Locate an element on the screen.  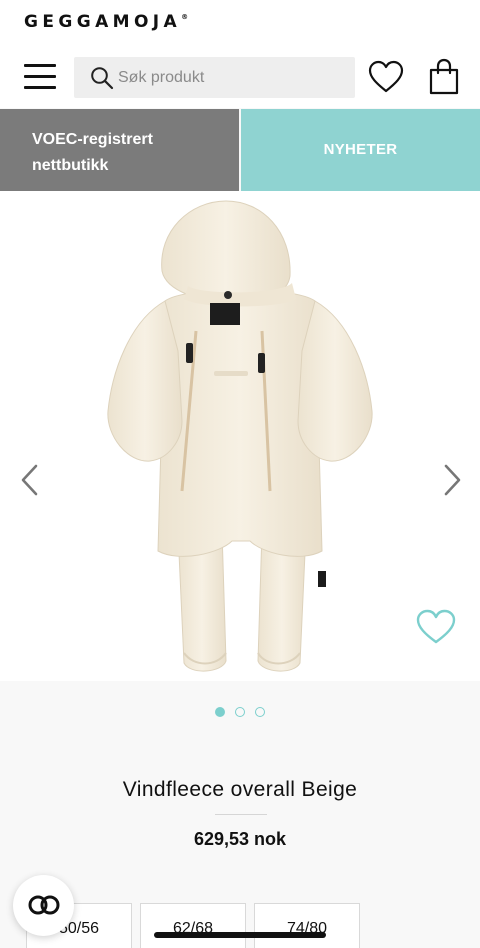
chat-button is located at coordinates (43, 905).